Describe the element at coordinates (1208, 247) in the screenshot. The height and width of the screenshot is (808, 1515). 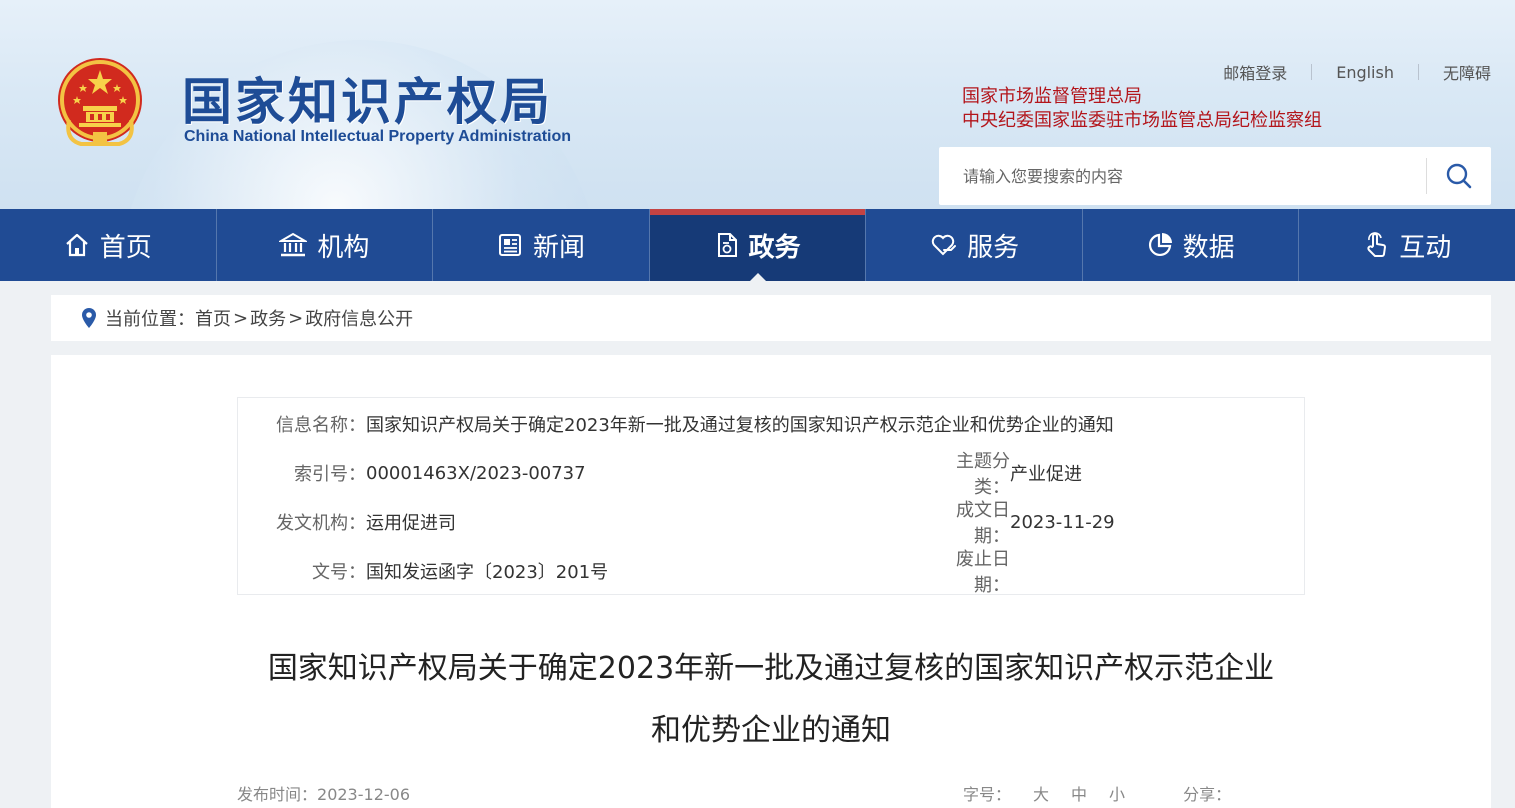
I see `nav-label: 数据` at that location.